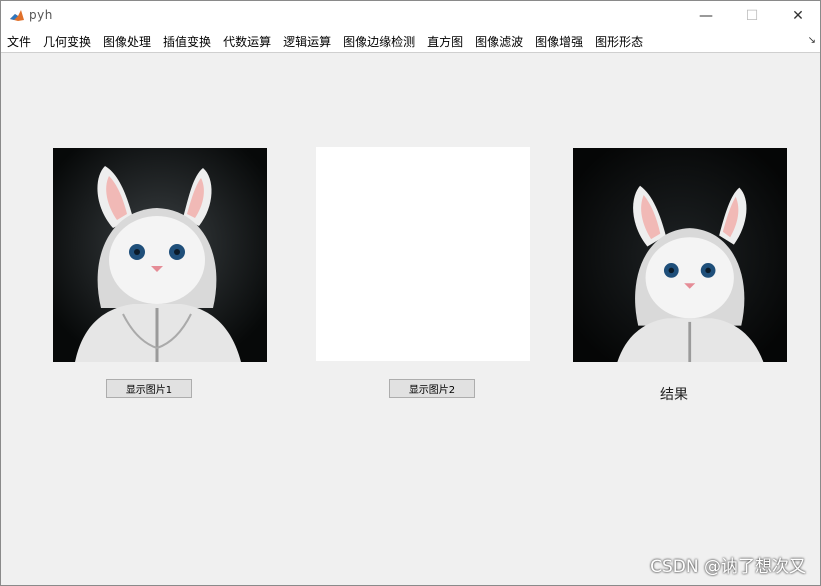 The image size is (821, 586). I want to click on menu-image-filter: 图像滤波, so click(499, 41).